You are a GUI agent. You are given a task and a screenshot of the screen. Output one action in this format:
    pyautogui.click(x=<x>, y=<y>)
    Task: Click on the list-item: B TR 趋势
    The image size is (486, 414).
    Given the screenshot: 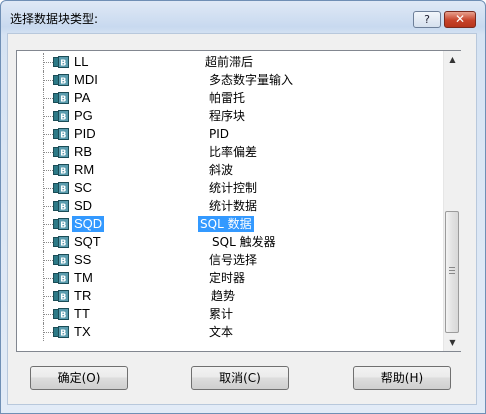 What is the action you would take?
    pyautogui.click(x=230, y=296)
    